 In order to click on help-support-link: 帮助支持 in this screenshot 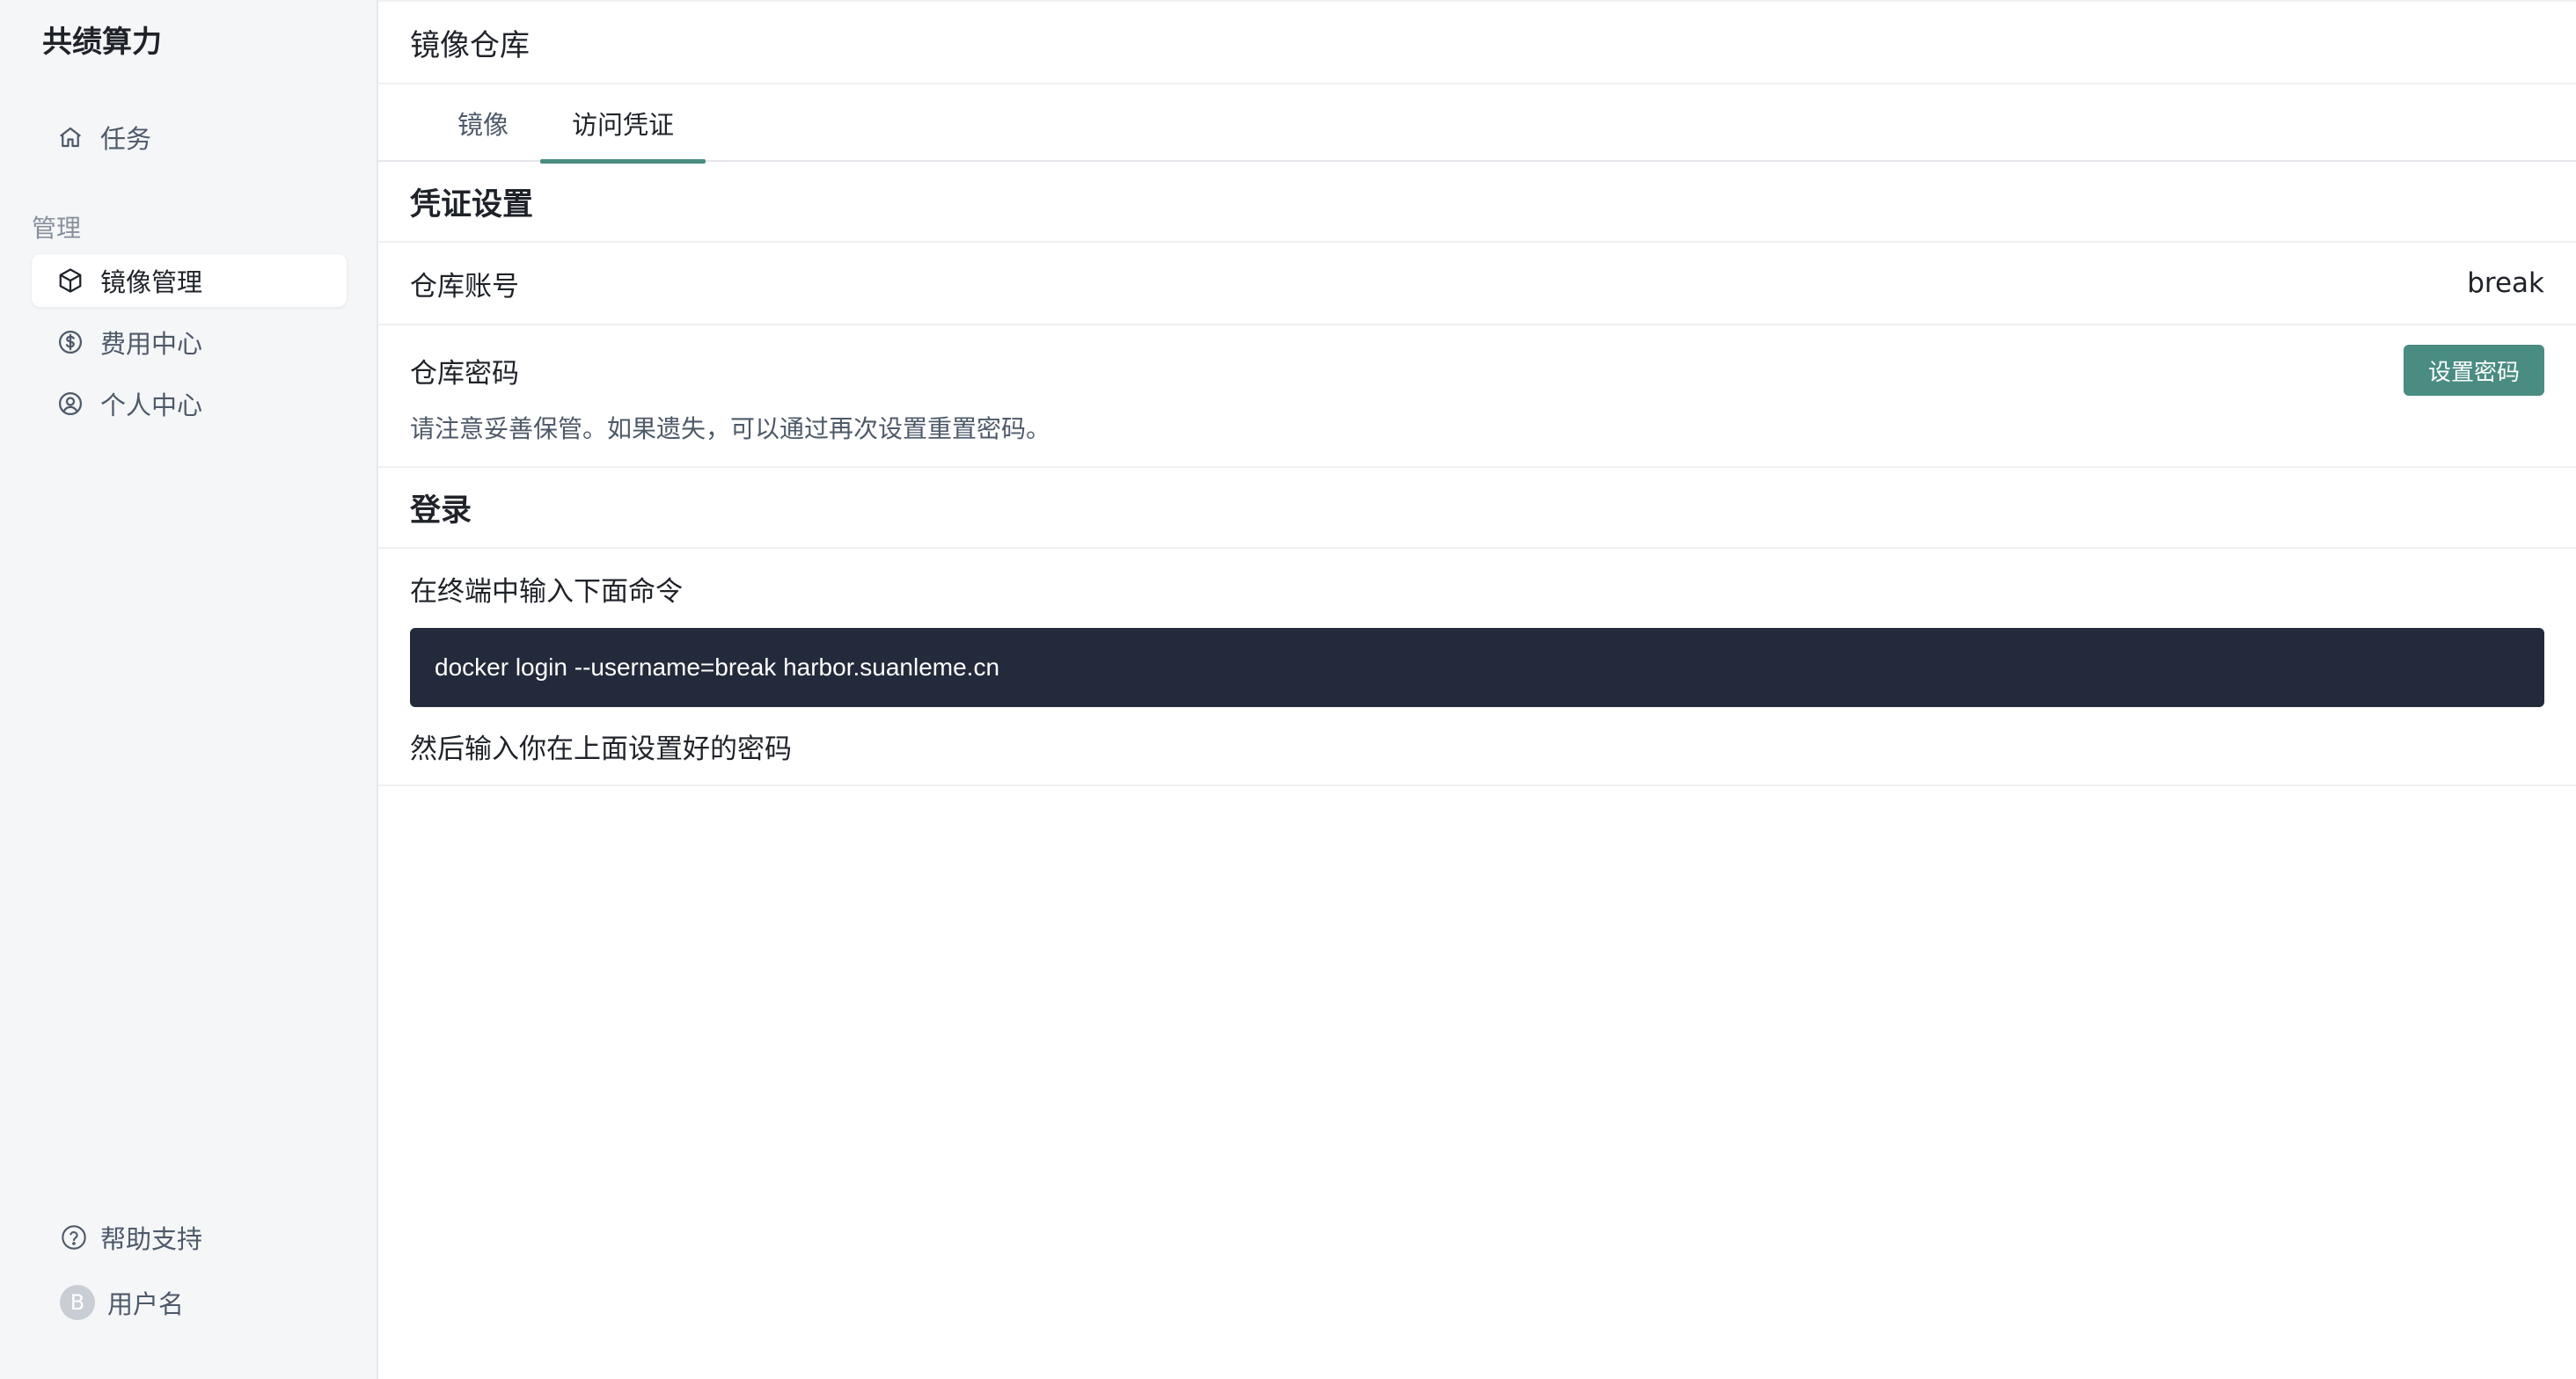, I will do `click(131, 1237)`.